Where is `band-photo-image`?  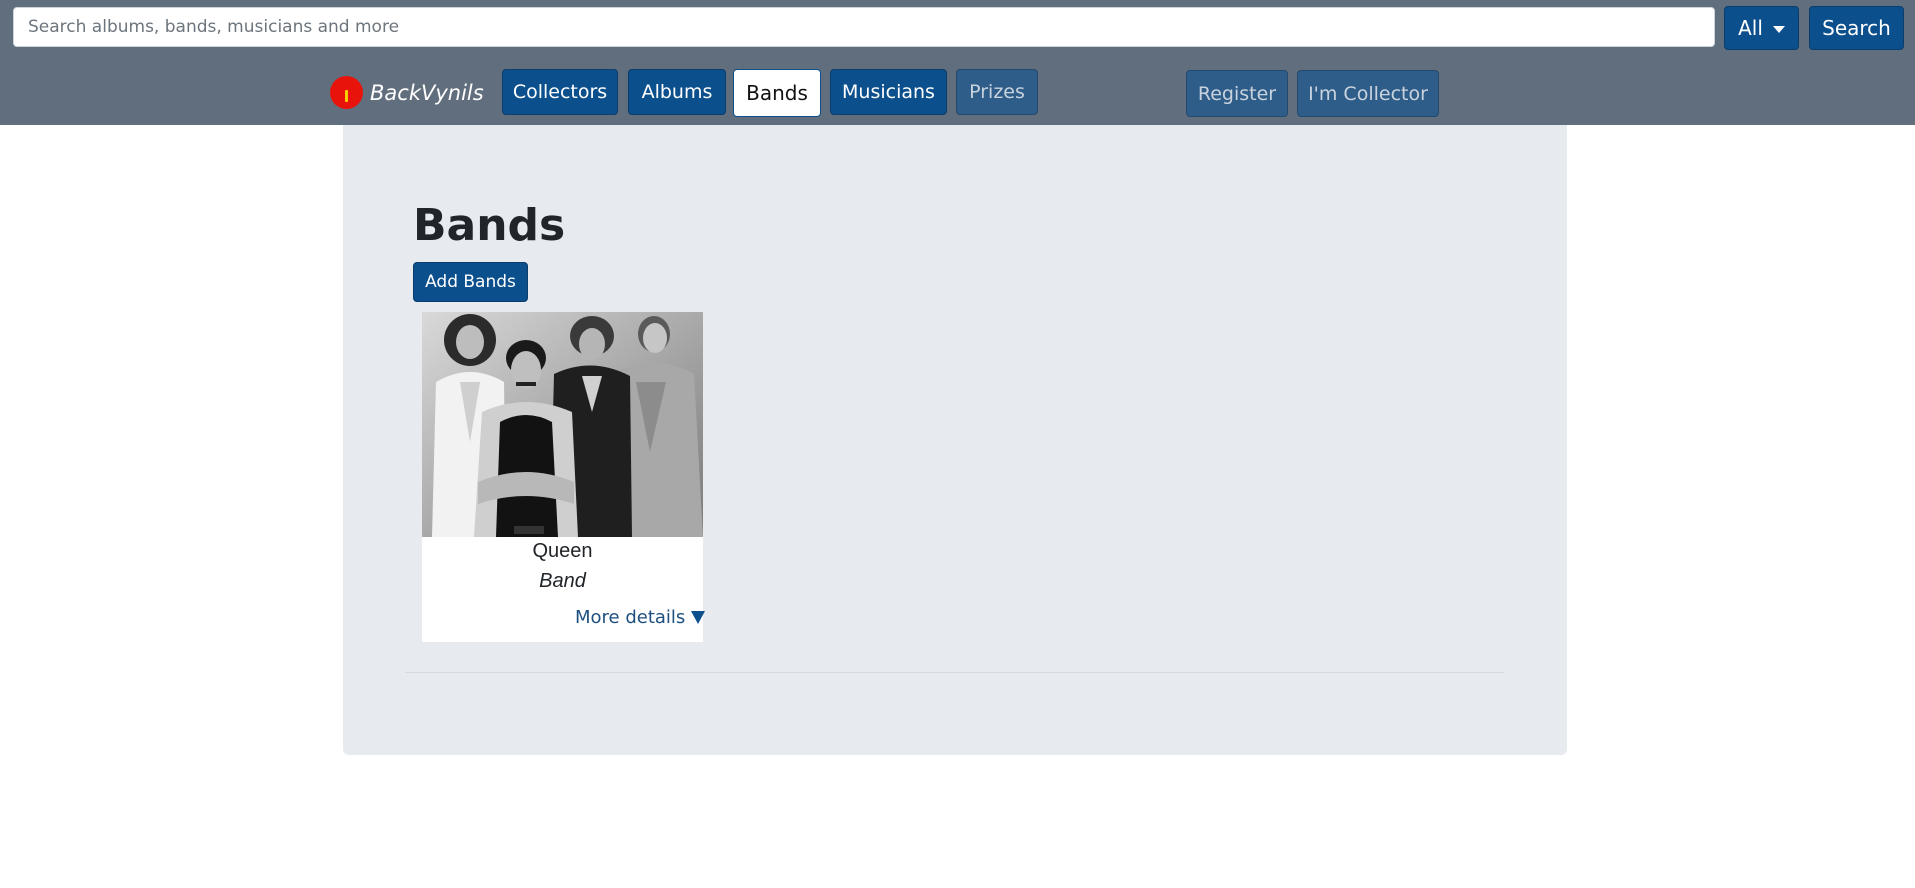 band-photo-image is located at coordinates (562, 424).